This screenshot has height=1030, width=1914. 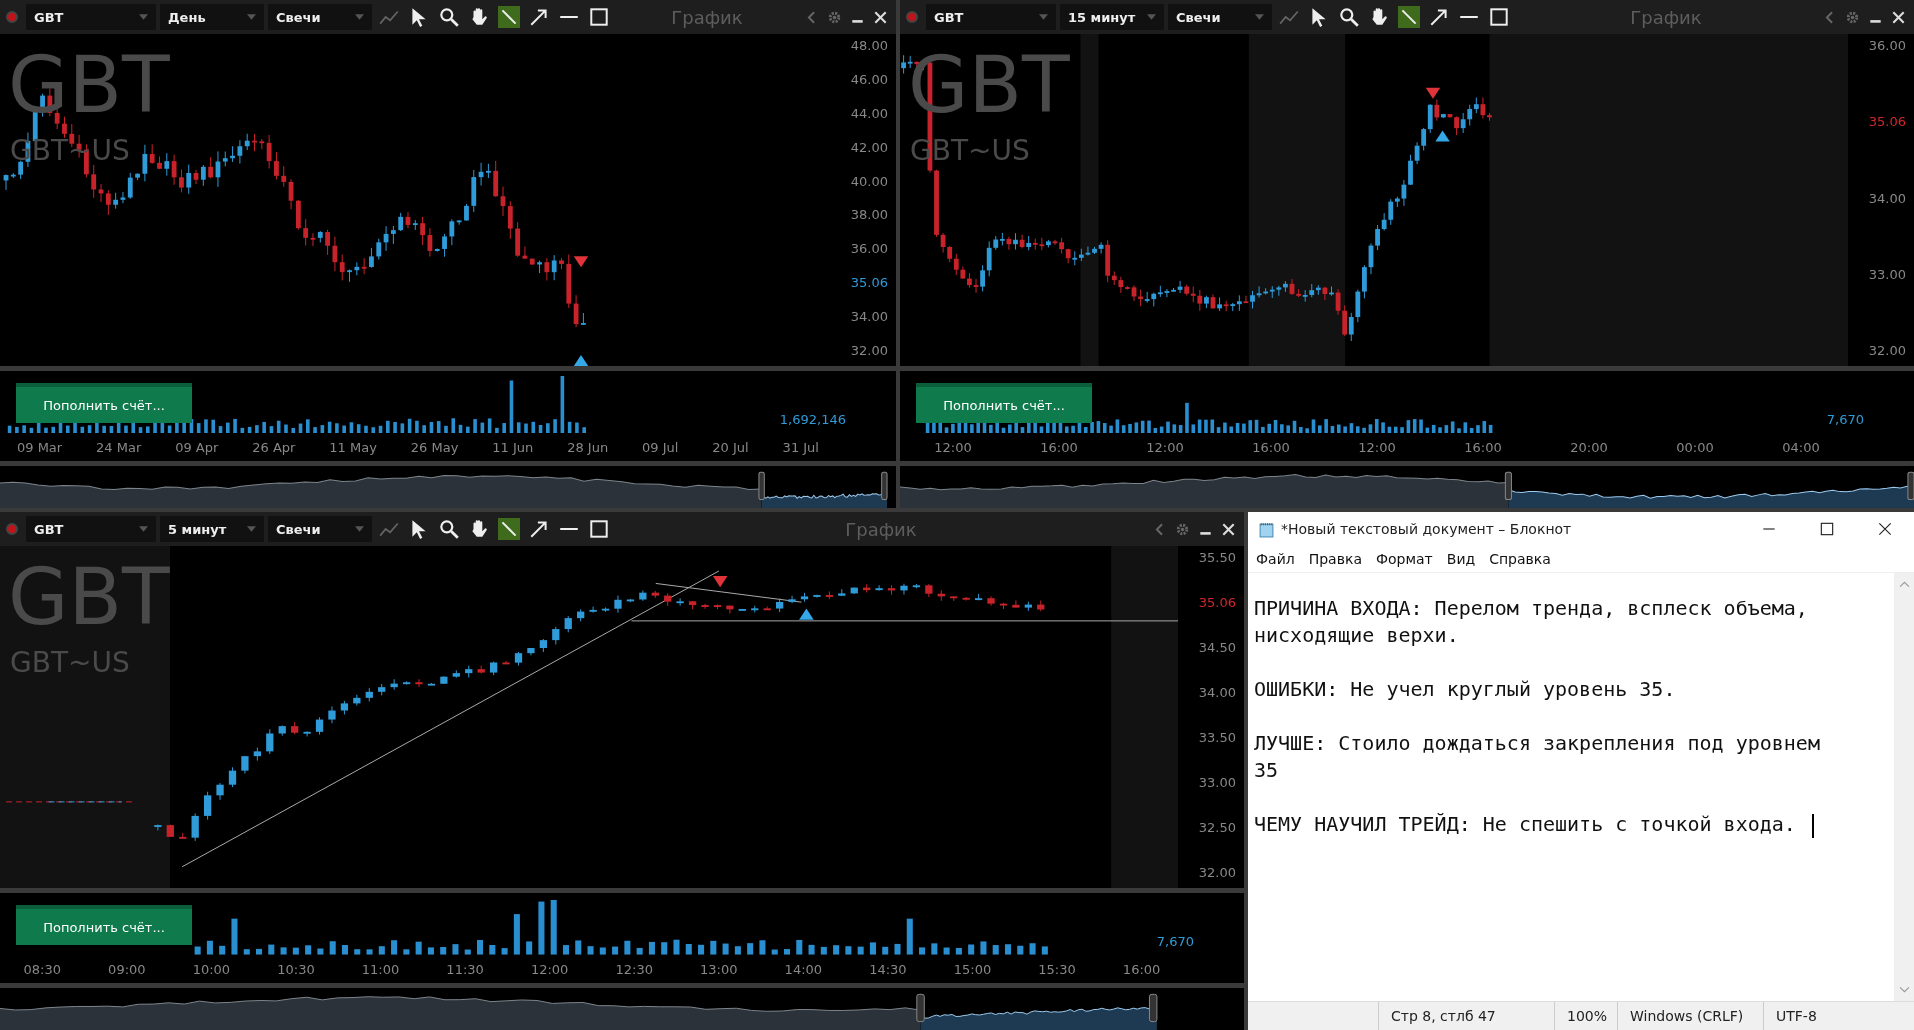 I want to click on price-tick: 38.00, so click(x=869, y=215).